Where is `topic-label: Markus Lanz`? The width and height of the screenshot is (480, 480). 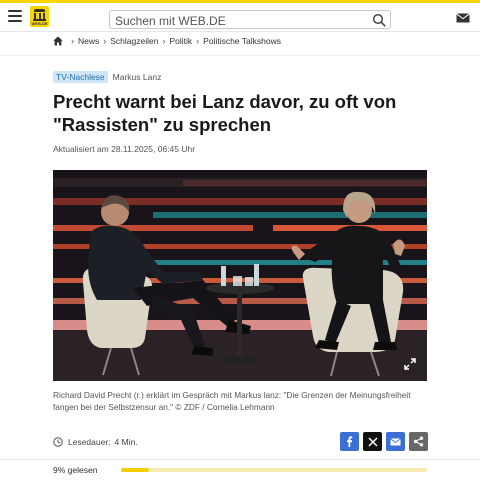
topic-label: Markus Lanz is located at coordinates (137, 77).